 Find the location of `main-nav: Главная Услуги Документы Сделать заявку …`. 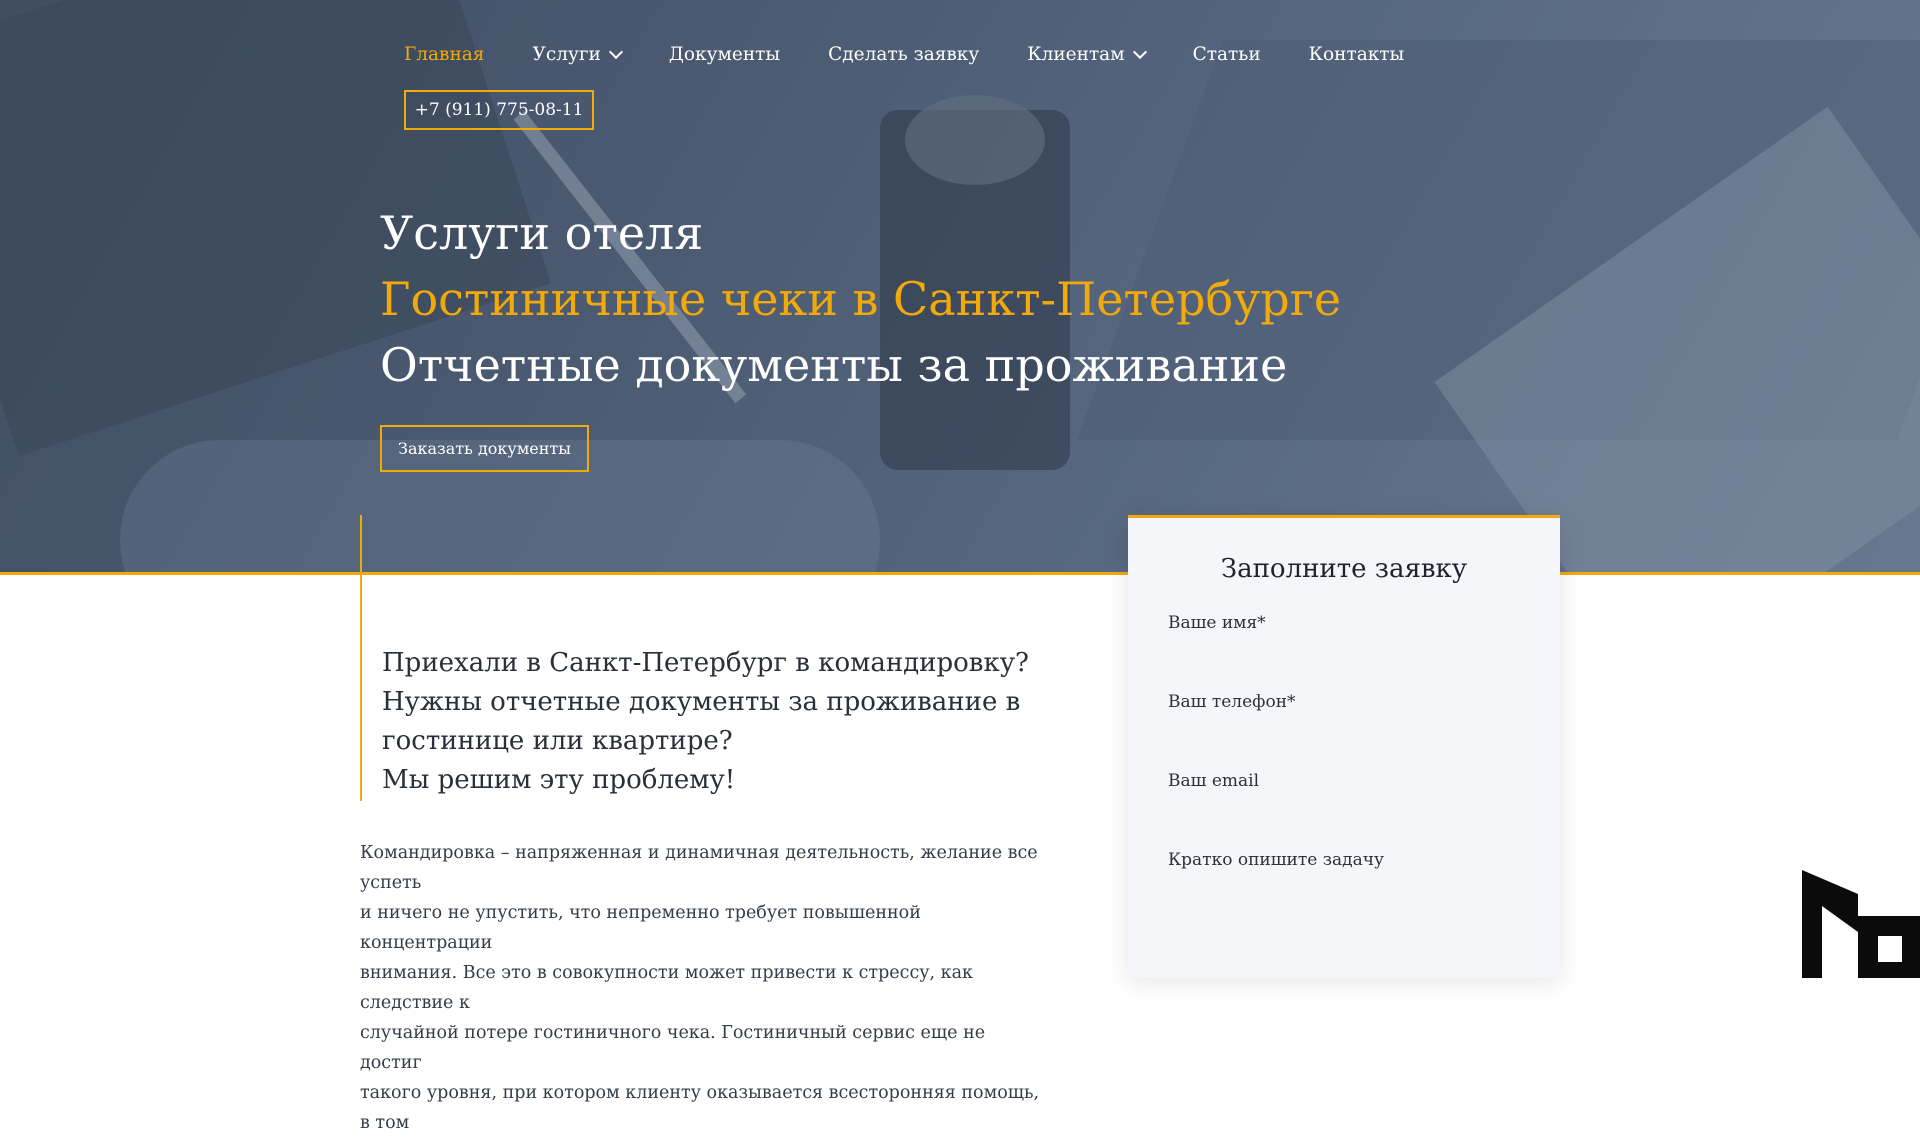

main-nav: Главная Услуги Документы Сделать заявку … is located at coordinates (928, 54).